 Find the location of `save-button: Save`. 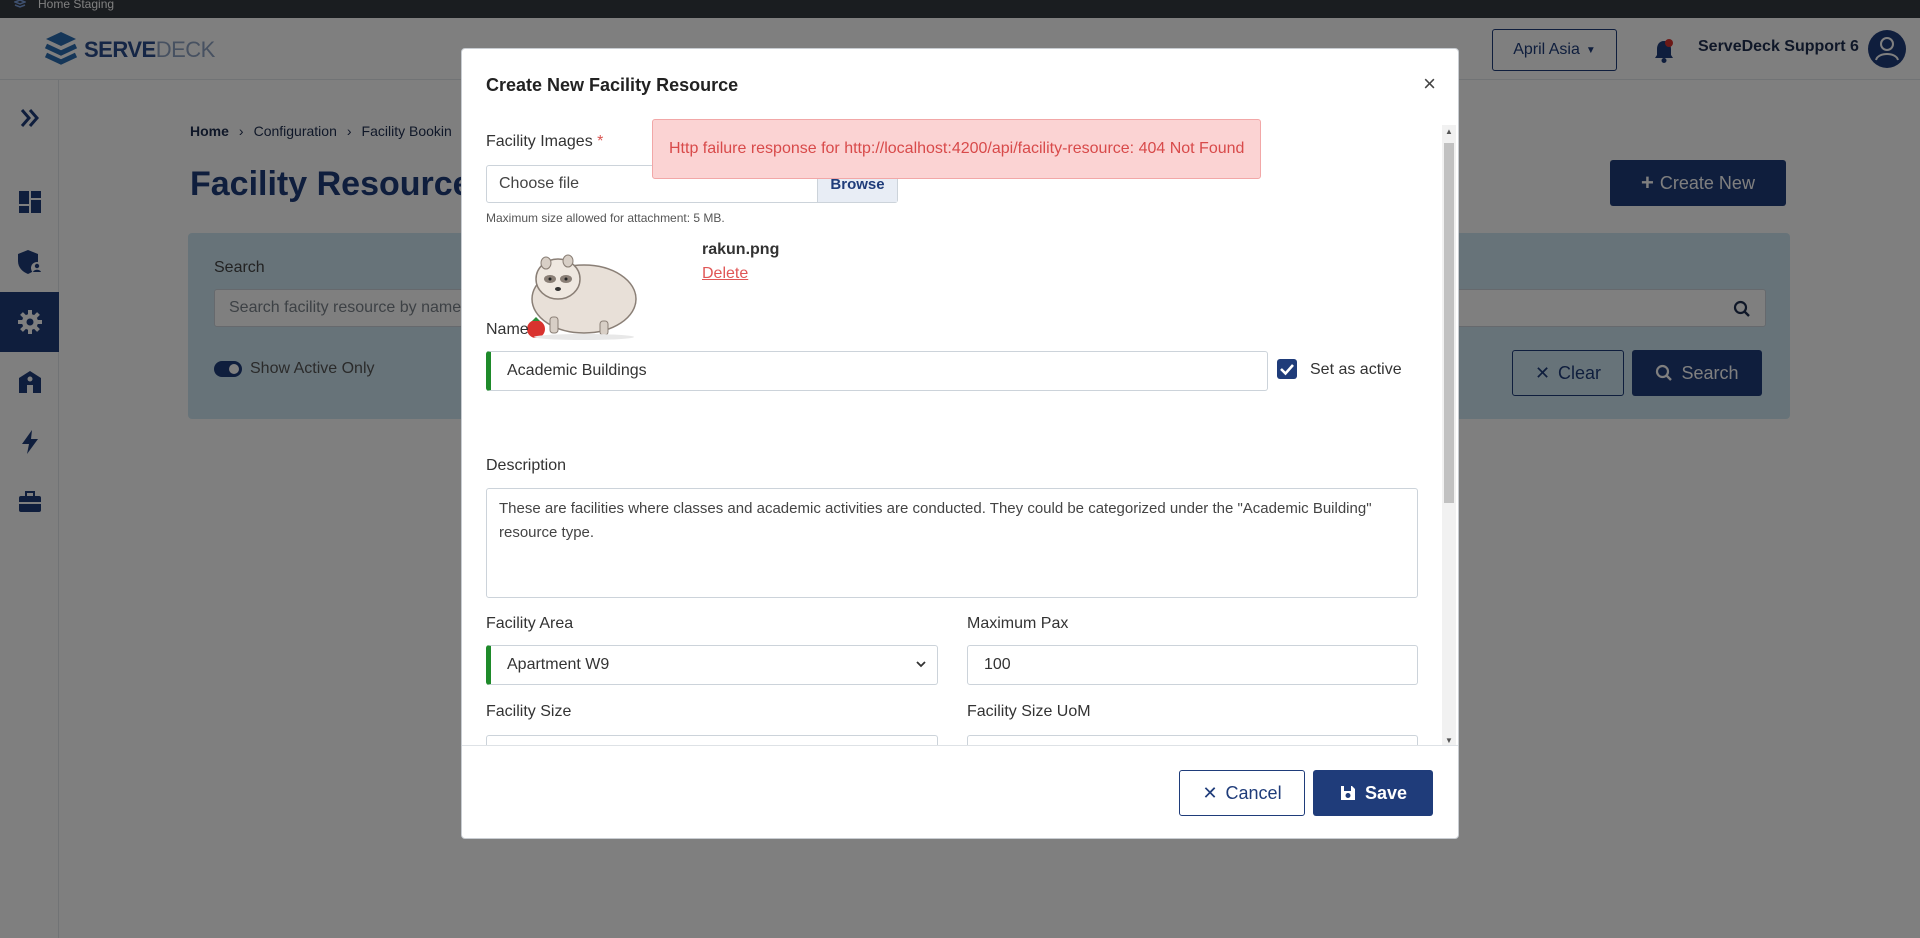

save-button: Save is located at coordinates (1373, 793).